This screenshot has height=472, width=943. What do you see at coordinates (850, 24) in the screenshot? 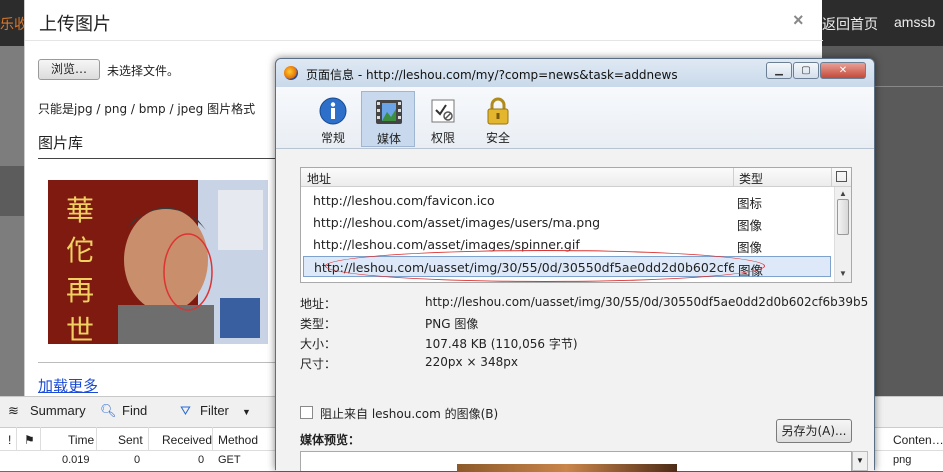
I see `back-home-link: 返回首页` at bounding box center [850, 24].